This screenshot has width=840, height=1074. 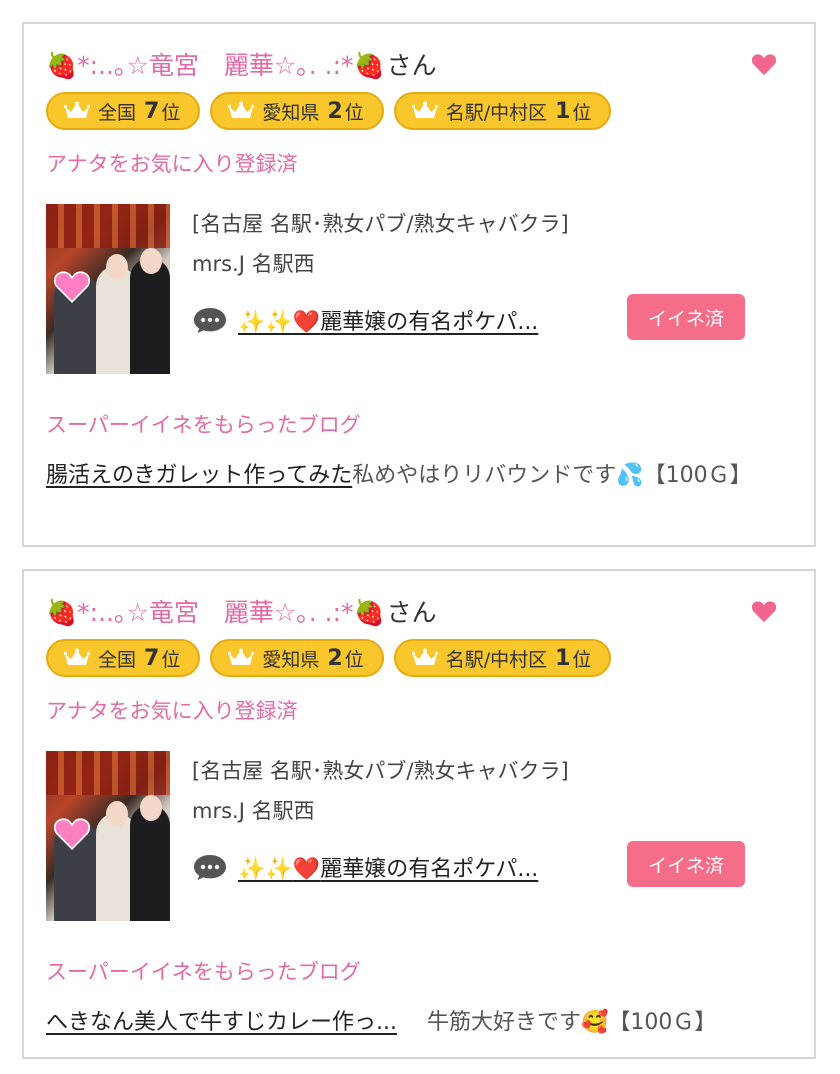 What do you see at coordinates (199, 475) in the screenshot?
I see `super-blog-link: 腸活えのきガレット作ってみた` at bounding box center [199, 475].